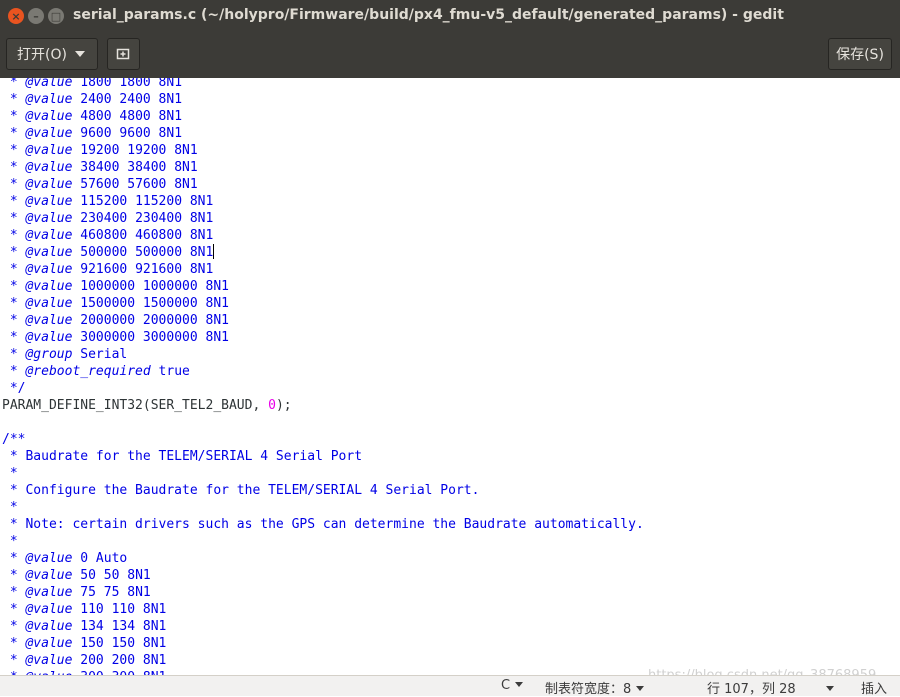  I want to click on code-line: * @value 19200 19200 8N1, so click(323, 150).